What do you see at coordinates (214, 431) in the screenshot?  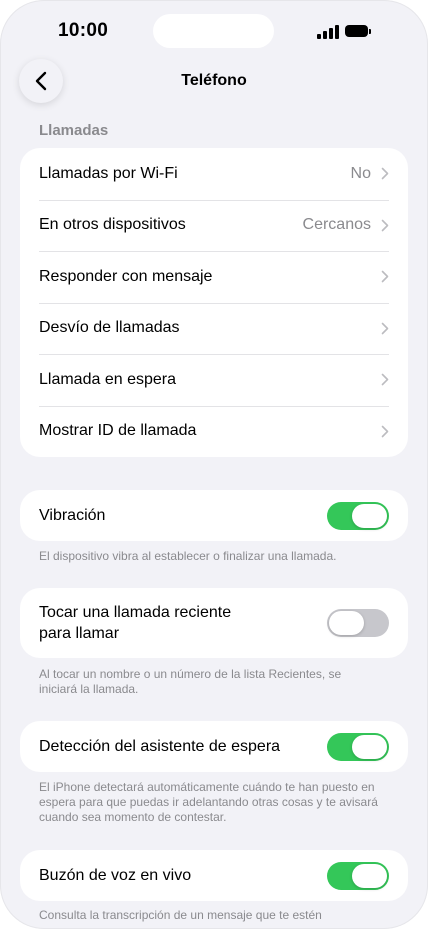 I see `row-show-caller-id: Mostrar ID de llamada` at bounding box center [214, 431].